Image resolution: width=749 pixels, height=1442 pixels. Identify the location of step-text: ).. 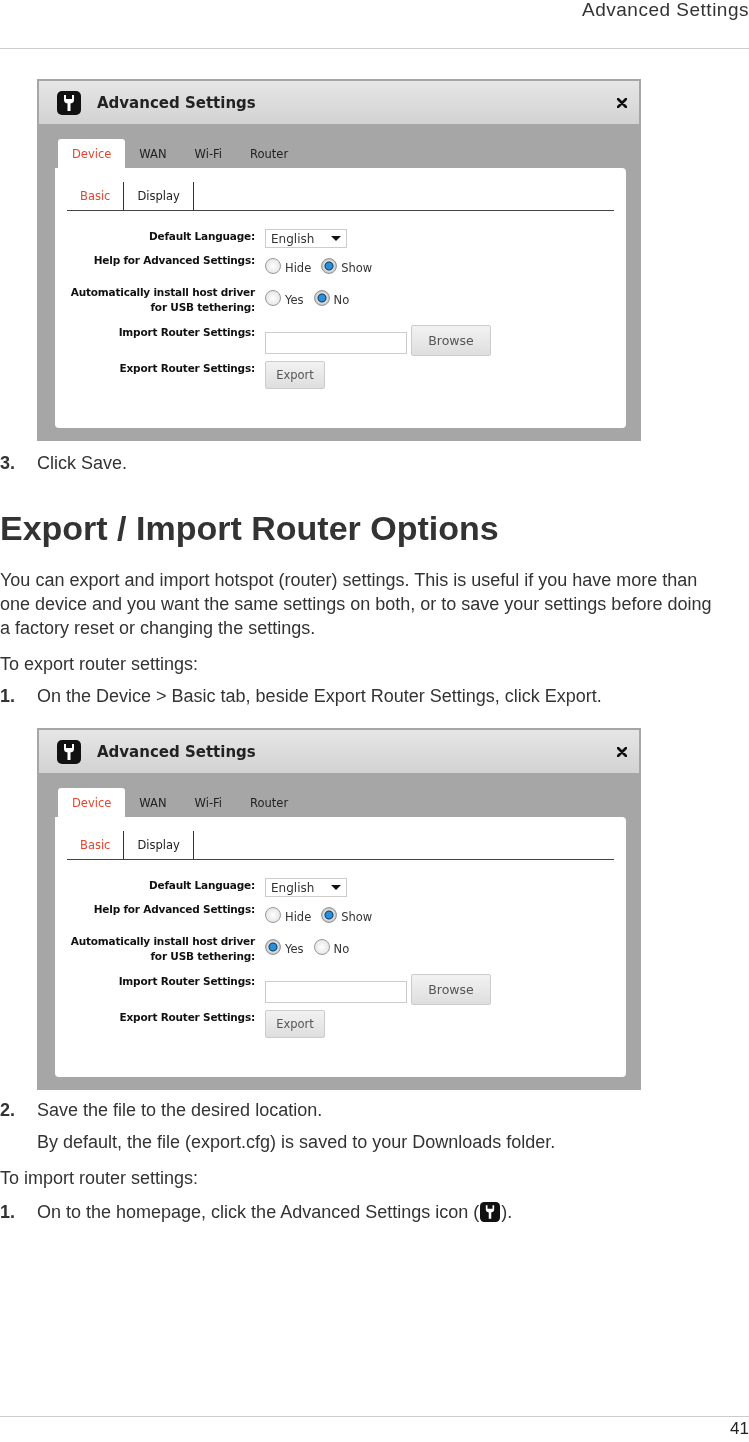
(507, 1212).